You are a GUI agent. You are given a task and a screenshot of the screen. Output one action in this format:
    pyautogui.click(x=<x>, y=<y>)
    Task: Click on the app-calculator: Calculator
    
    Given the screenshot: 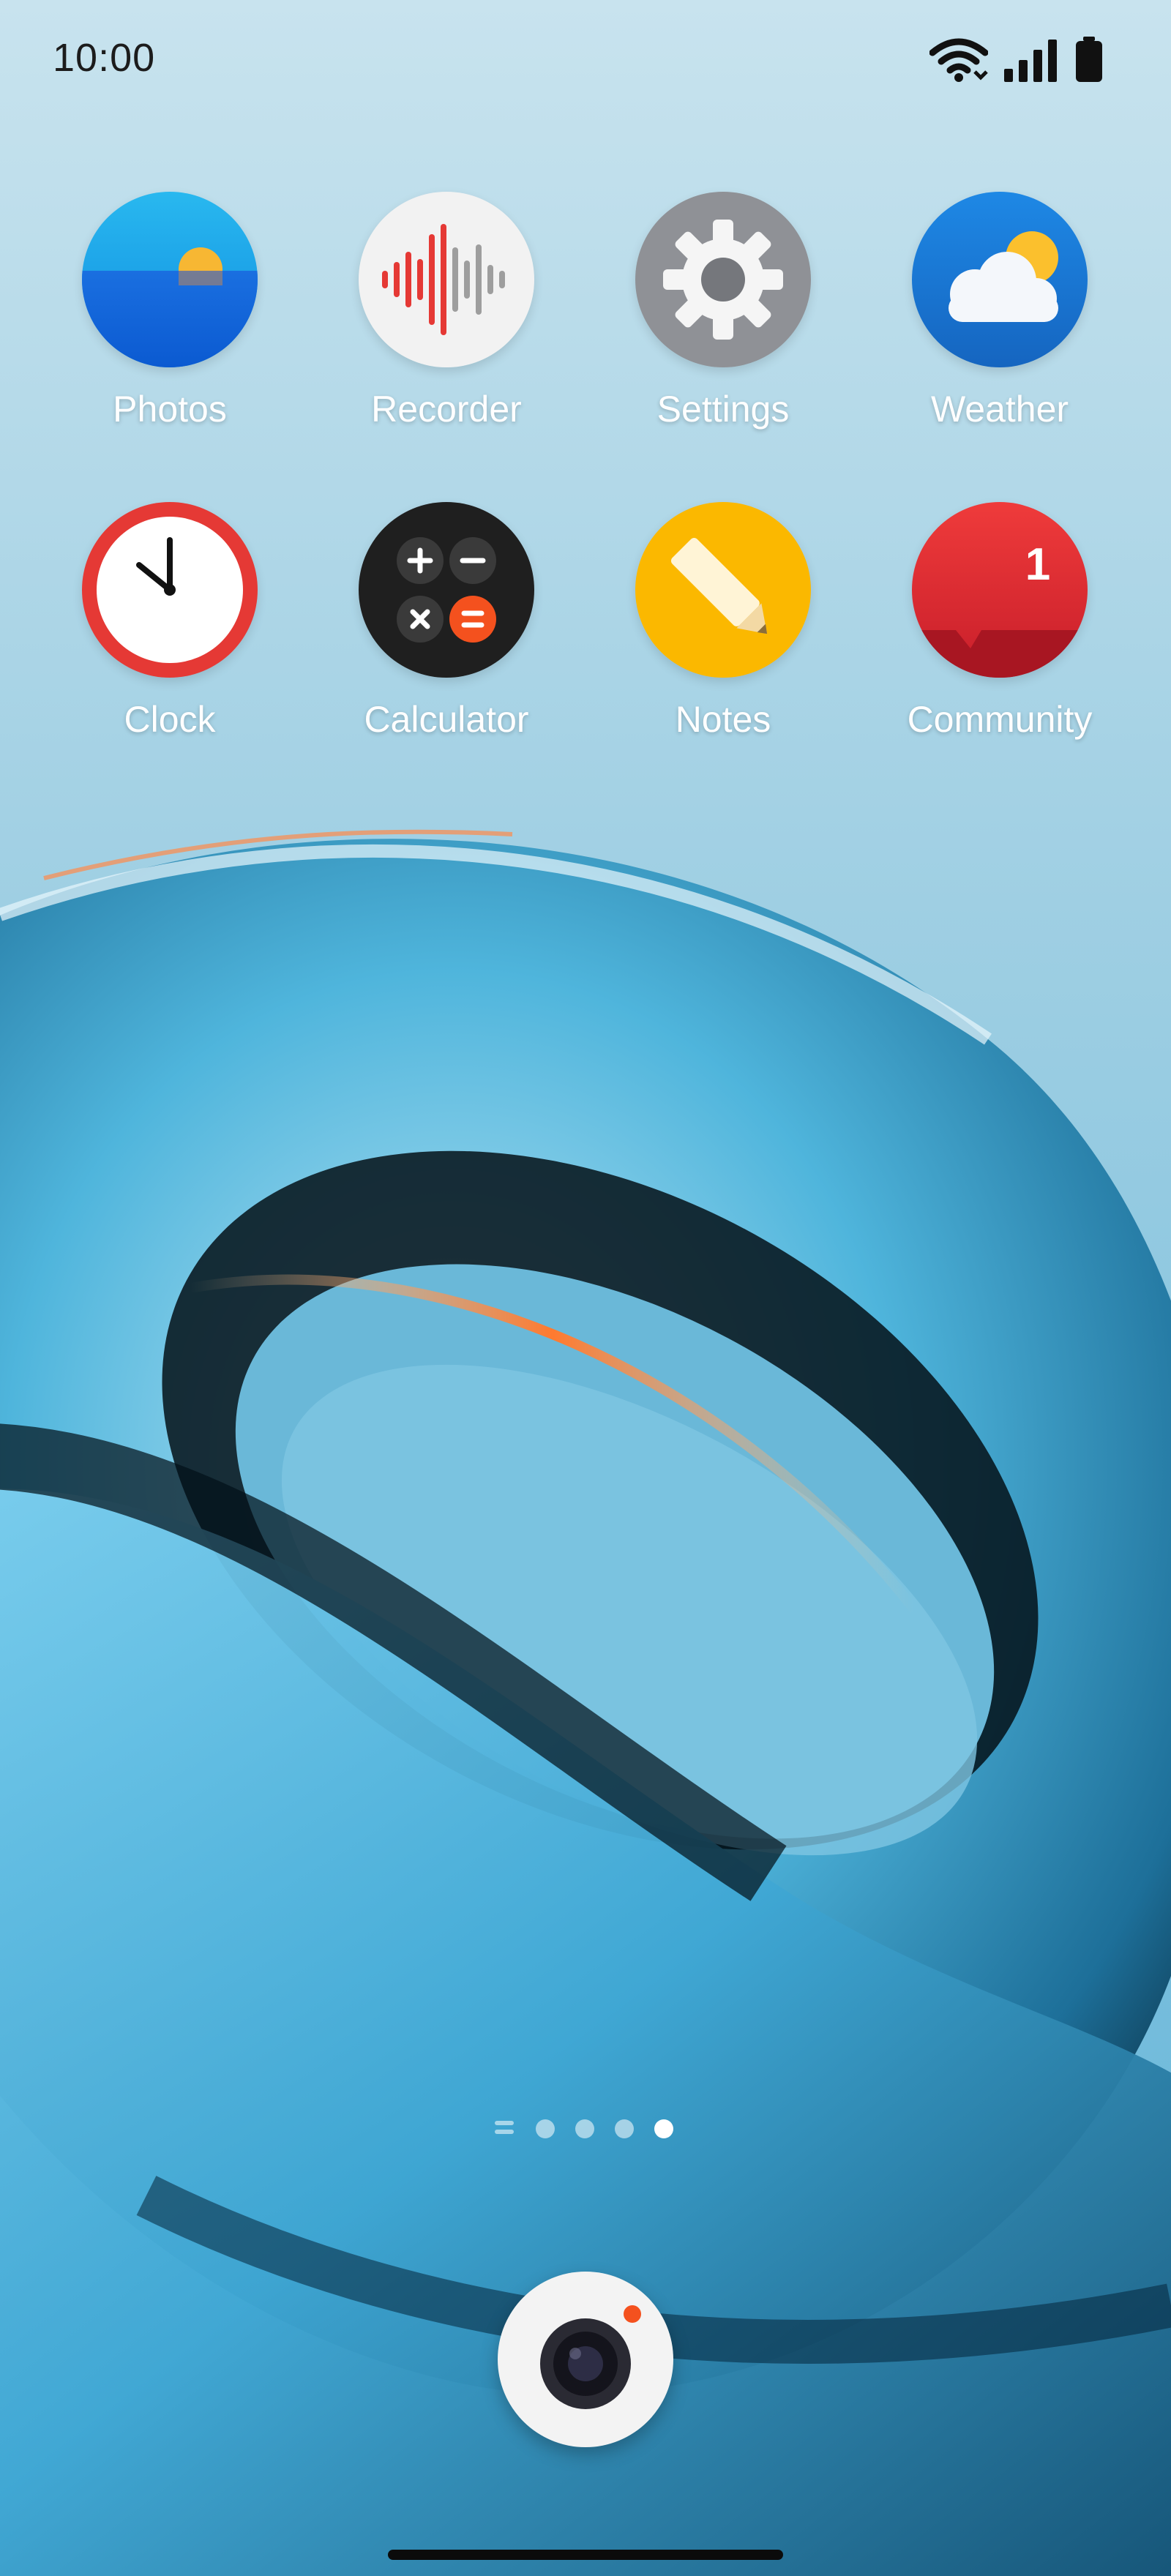 What is the action you would take?
    pyautogui.click(x=446, y=648)
    